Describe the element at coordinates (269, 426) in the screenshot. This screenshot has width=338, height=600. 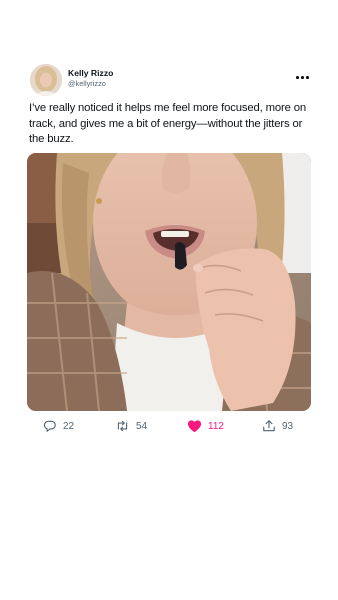
I see `share-icon` at that location.